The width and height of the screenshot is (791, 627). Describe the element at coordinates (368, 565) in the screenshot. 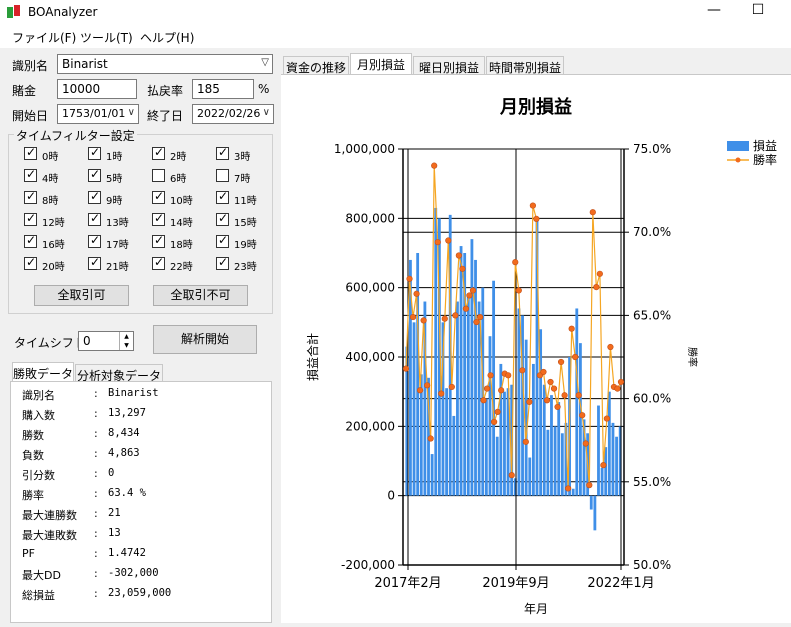

I see `y-tick-label: -200,000` at that location.